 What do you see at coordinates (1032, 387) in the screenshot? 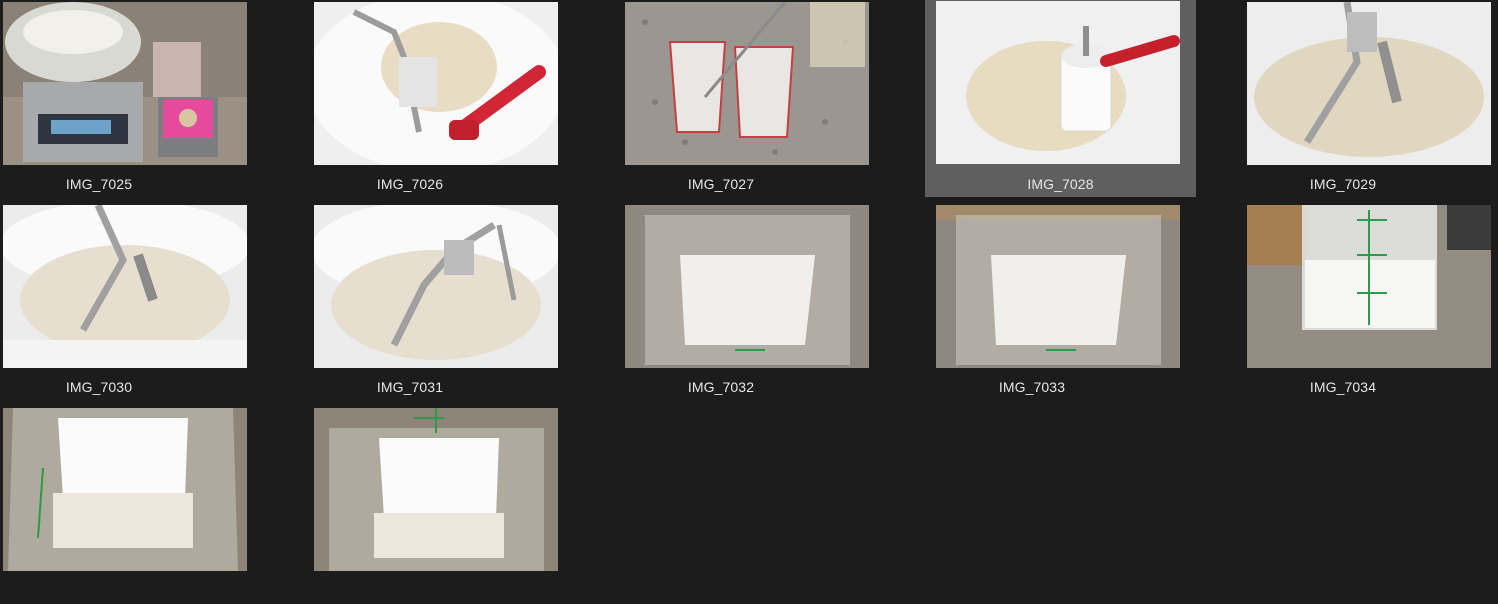
I see `file-name-label: IMG_7033` at bounding box center [1032, 387].